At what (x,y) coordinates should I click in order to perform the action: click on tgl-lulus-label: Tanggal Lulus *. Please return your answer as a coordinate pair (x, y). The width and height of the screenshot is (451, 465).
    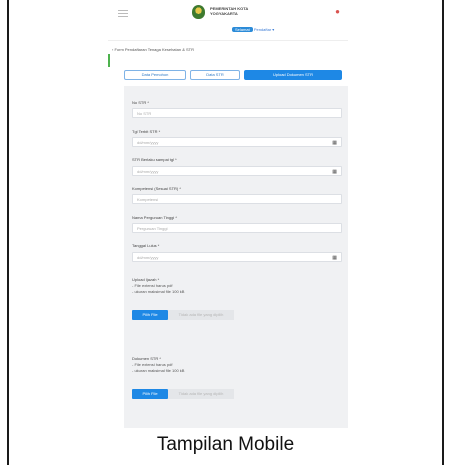
    Looking at the image, I should click on (146, 245).